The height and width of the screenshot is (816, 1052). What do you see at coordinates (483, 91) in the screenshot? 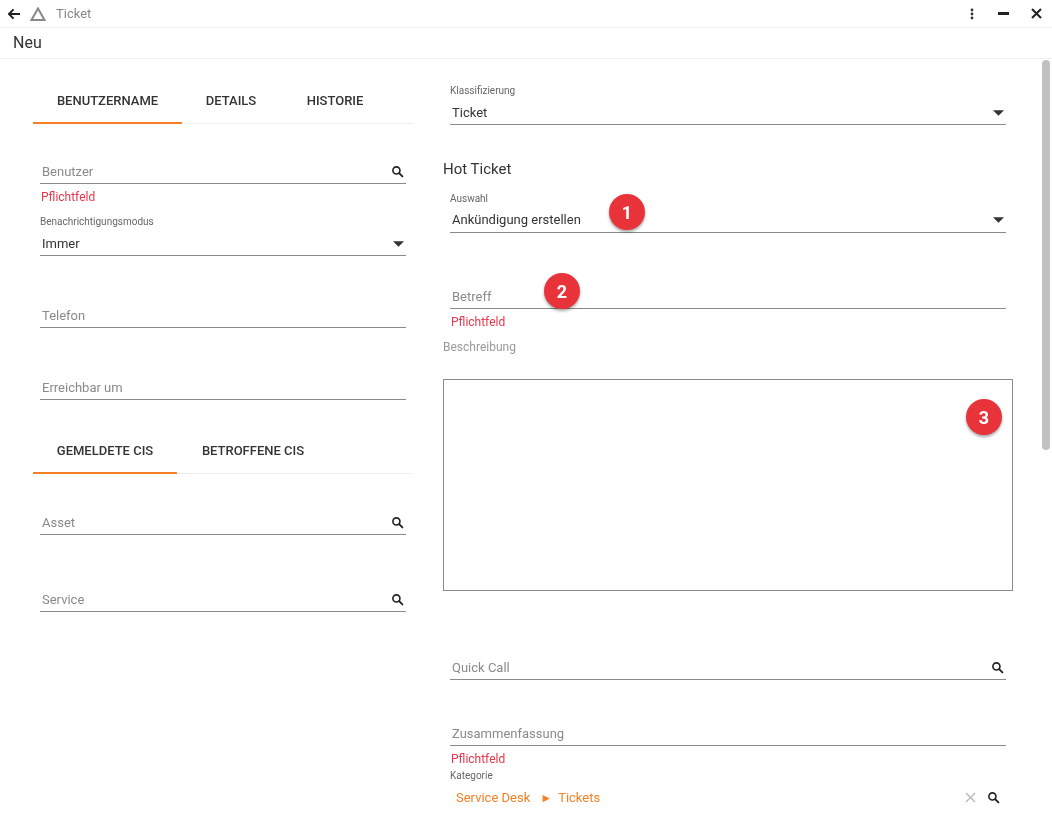
I see `field-label: Klassifizierung` at bounding box center [483, 91].